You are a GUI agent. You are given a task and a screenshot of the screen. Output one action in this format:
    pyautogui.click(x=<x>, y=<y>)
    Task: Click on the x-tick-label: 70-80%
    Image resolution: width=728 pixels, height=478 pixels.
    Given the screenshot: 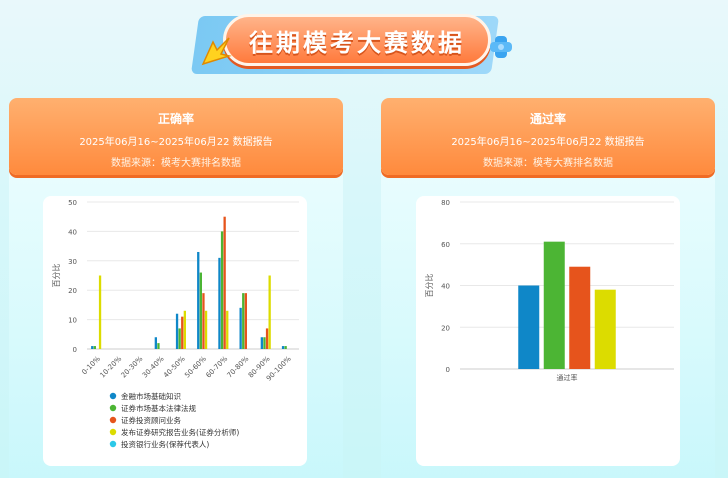 What is the action you would take?
    pyautogui.click(x=238, y=367)
    